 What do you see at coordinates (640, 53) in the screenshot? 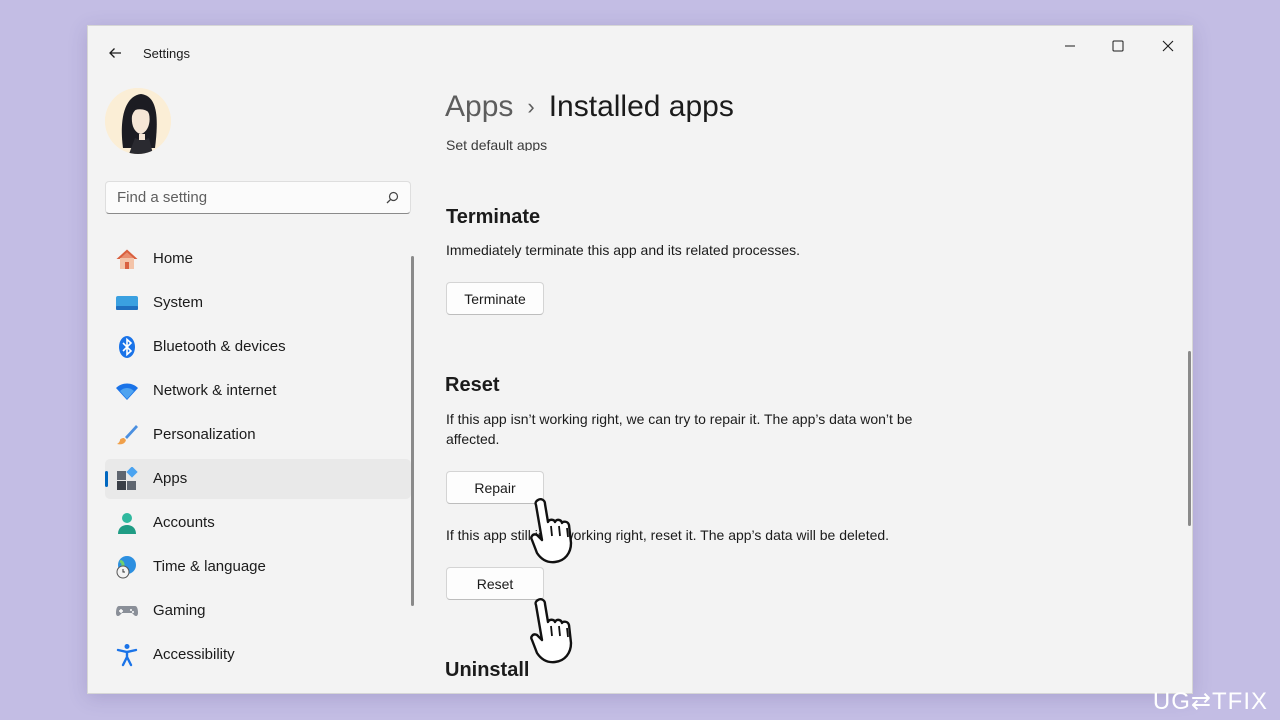
I see `title-bar: Settings` at bounding box center [640, 53].